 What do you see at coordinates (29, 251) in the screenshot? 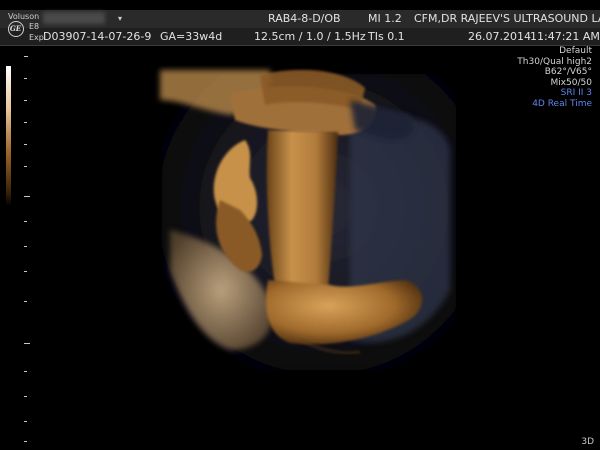
I see `depth-scale` at bounding box center [29, 251].